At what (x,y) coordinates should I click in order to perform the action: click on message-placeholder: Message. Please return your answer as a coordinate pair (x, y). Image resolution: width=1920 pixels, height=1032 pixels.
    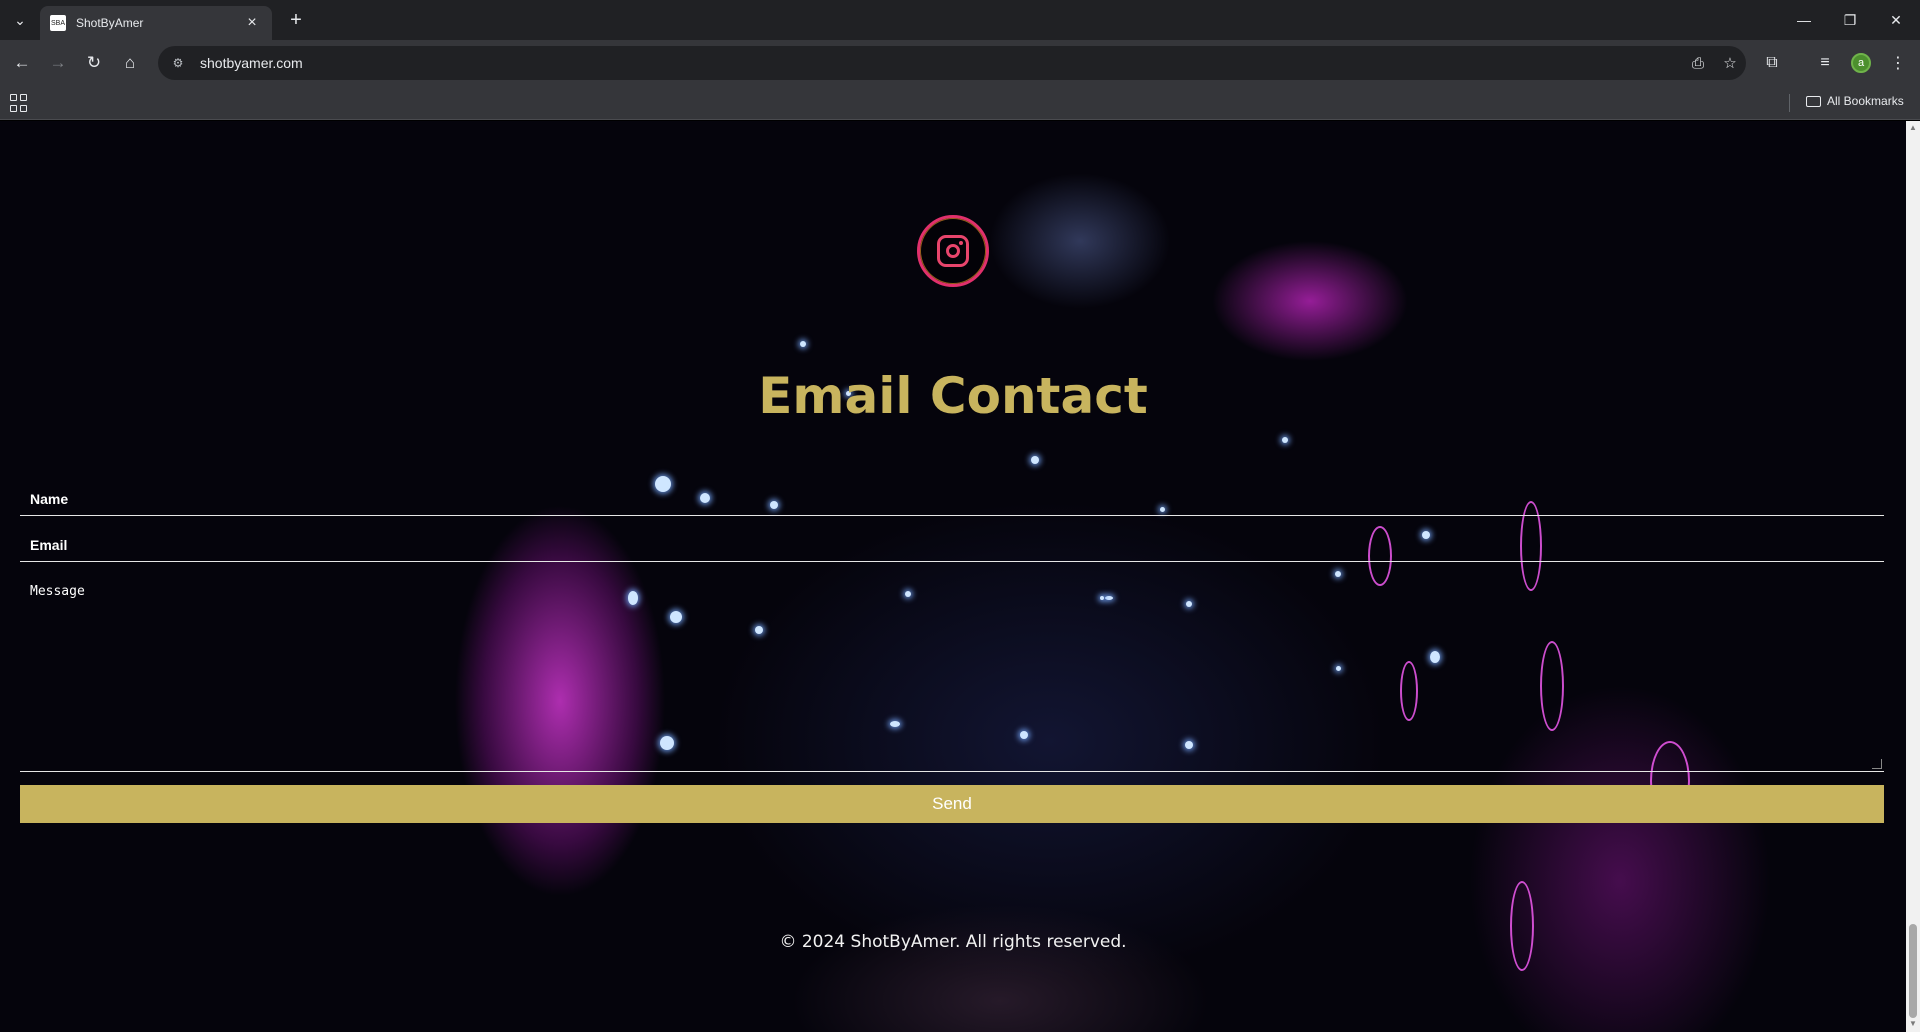
    Looking at the image, I should click on (57, 591).